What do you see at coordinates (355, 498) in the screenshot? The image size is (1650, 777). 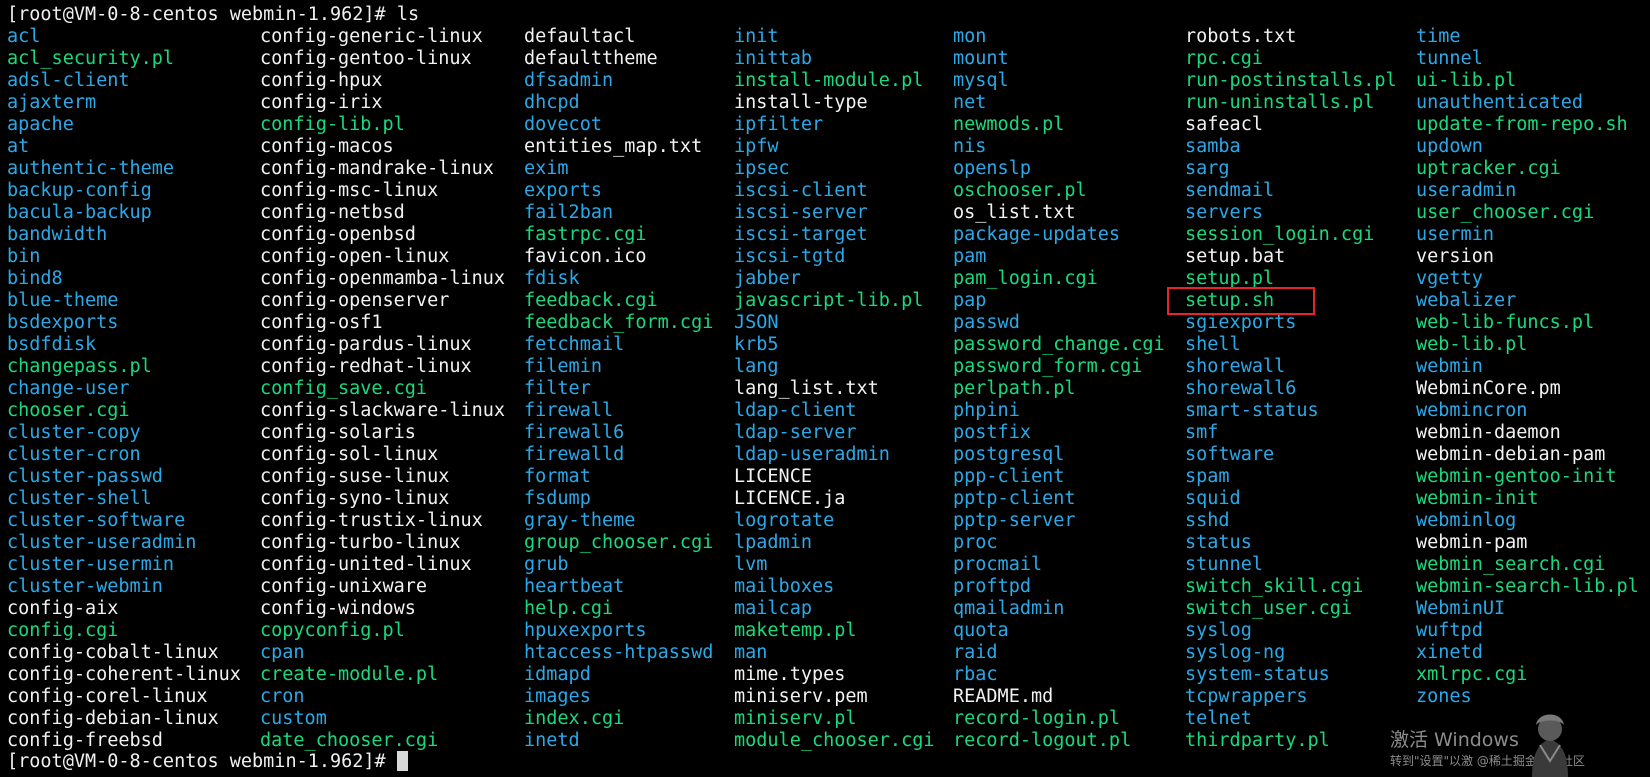 I see `file-entry-config-syno-linux: config-syno-linux` at bounding box center [355, 498].